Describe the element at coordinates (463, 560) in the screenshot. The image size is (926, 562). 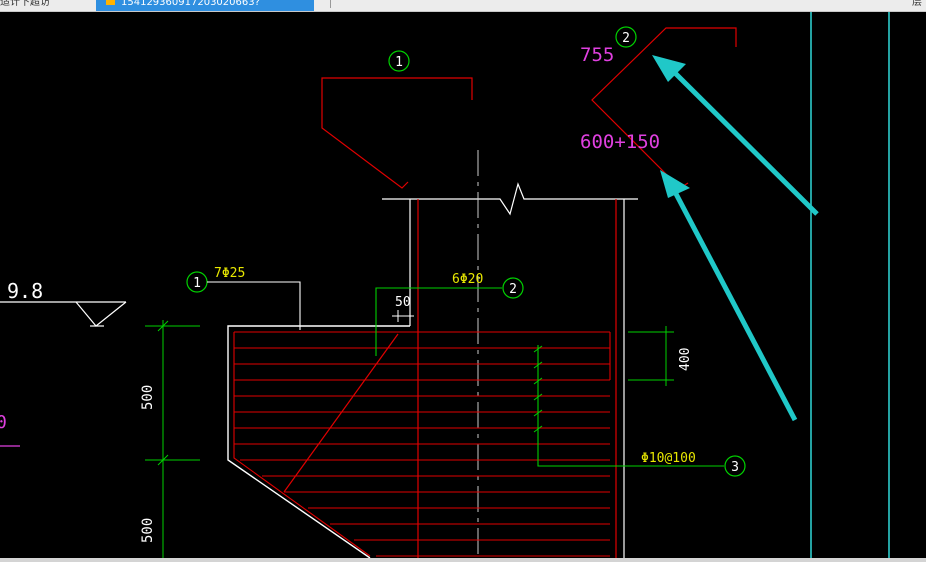
I see `status-bar` at that location.